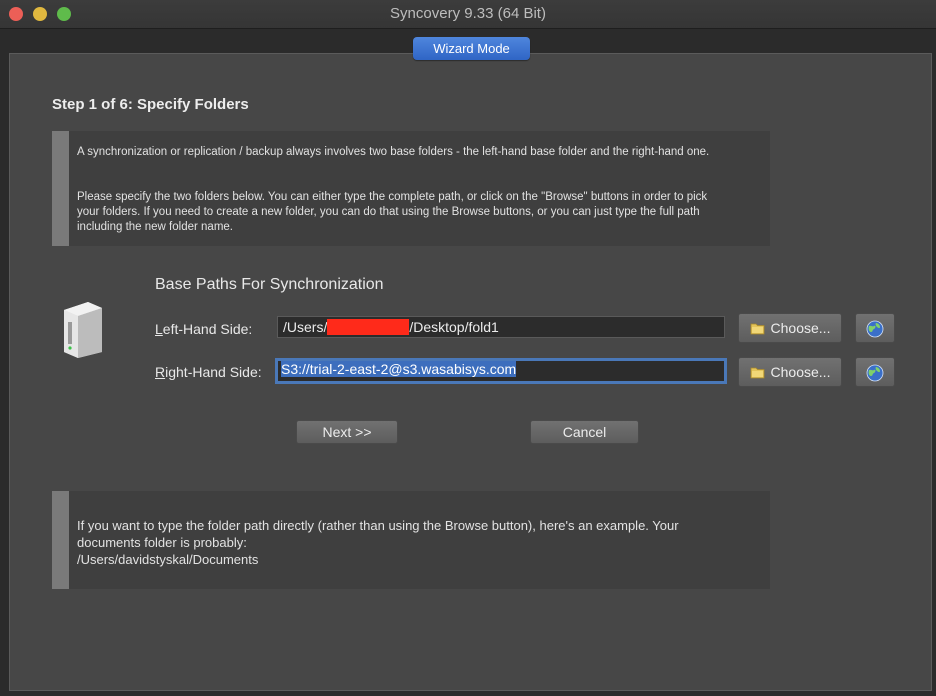 Image resolution: width=936 pixels, height=696 pixels. What do you see at coordinates (168, 559) in the screenshot?
I see `example-path: /Users/davidstyskal/Documents` at bounding box center [168, 559].